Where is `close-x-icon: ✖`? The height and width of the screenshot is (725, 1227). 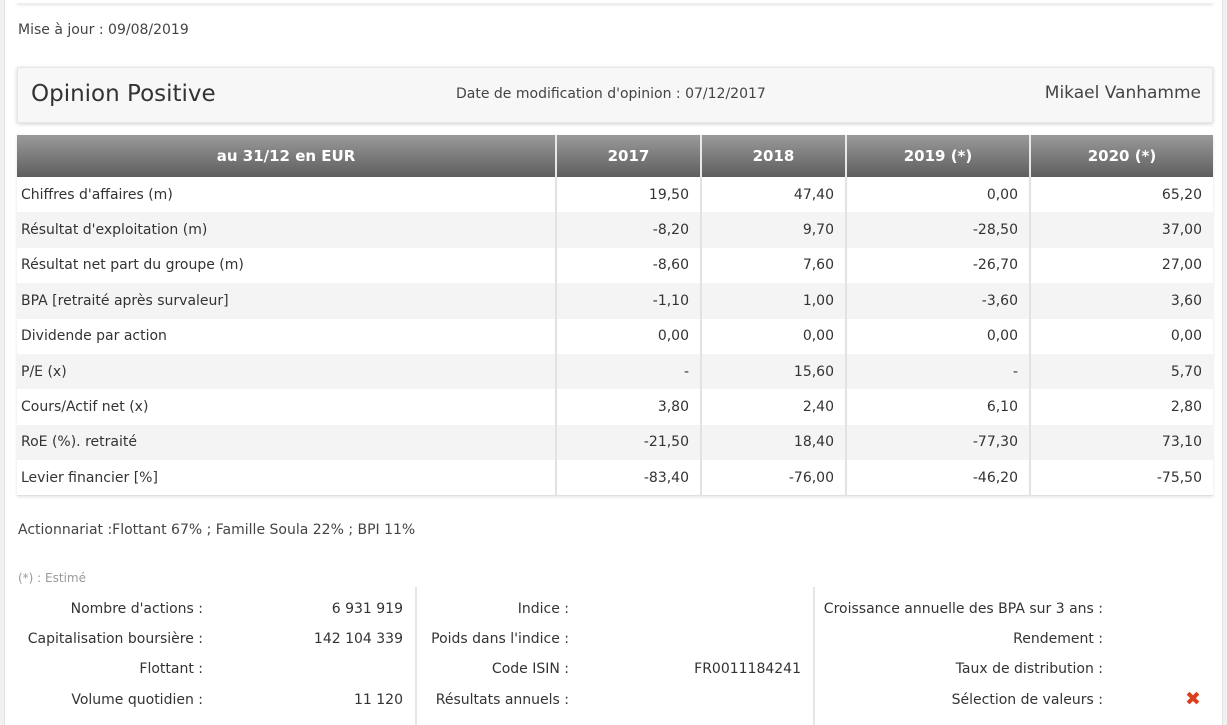 close-x-icon: ✖ is located at coordinates (1193, 699).